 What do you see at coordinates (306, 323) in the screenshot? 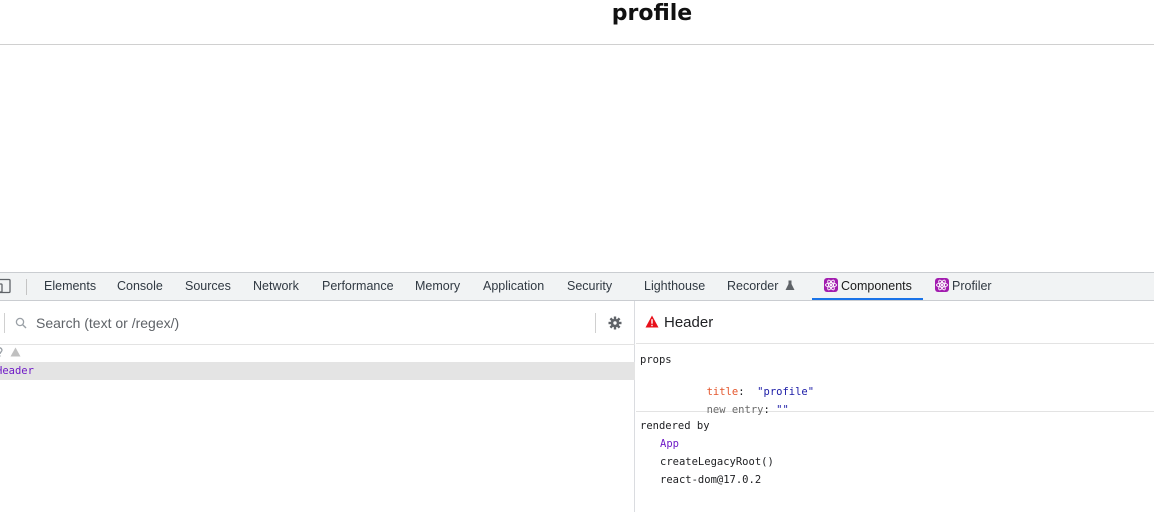
I see `search-input` at bounding box center [306, 323].